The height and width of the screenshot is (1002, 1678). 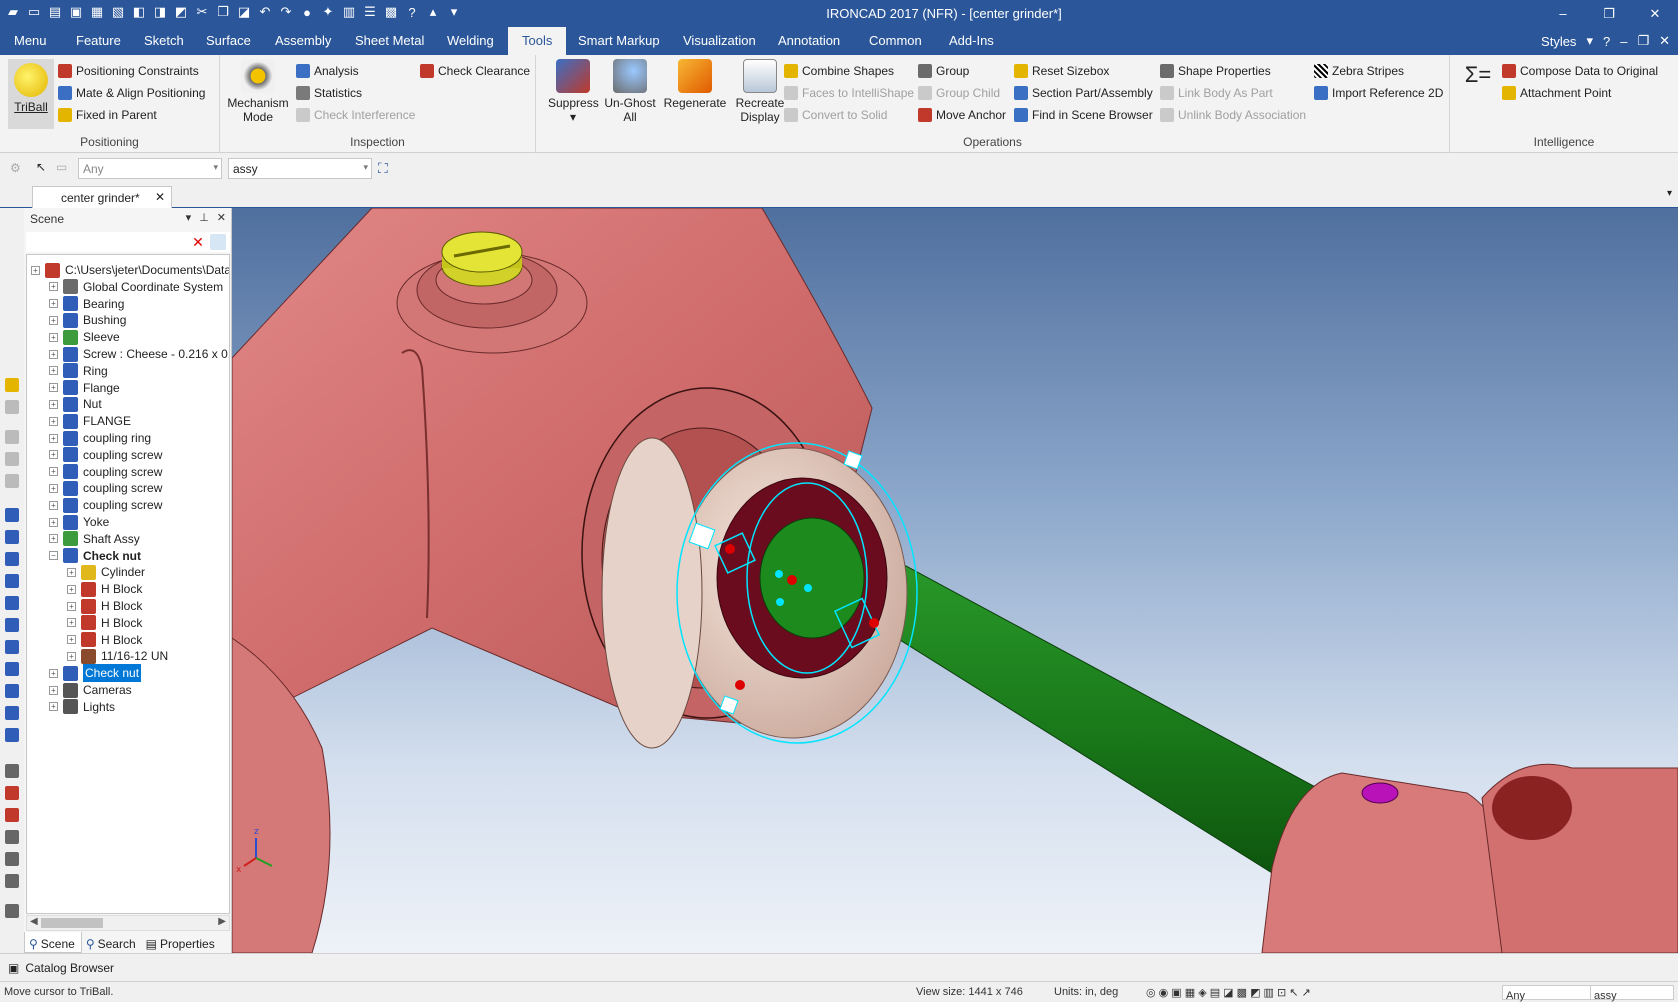 I want to click on tree-item: + Flange, so click(x=84, y=388).